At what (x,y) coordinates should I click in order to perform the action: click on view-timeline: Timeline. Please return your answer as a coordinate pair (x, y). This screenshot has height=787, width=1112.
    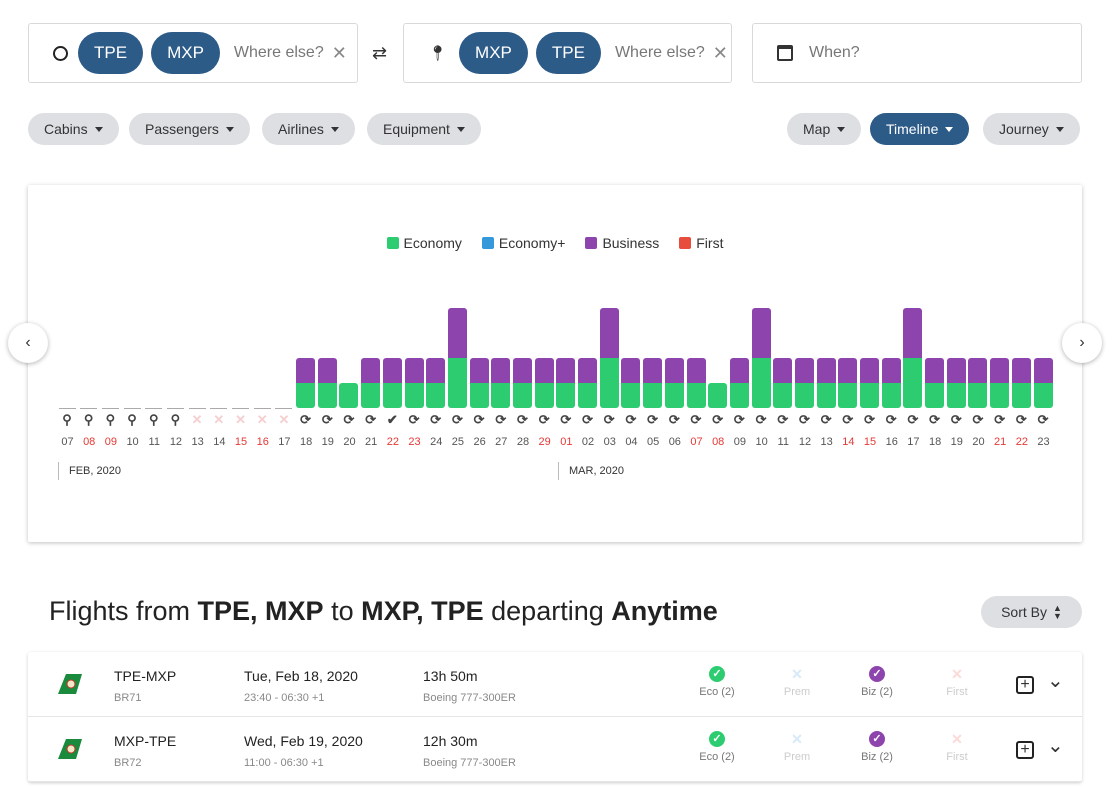
    Looking at the image, I should click on (920, 129).